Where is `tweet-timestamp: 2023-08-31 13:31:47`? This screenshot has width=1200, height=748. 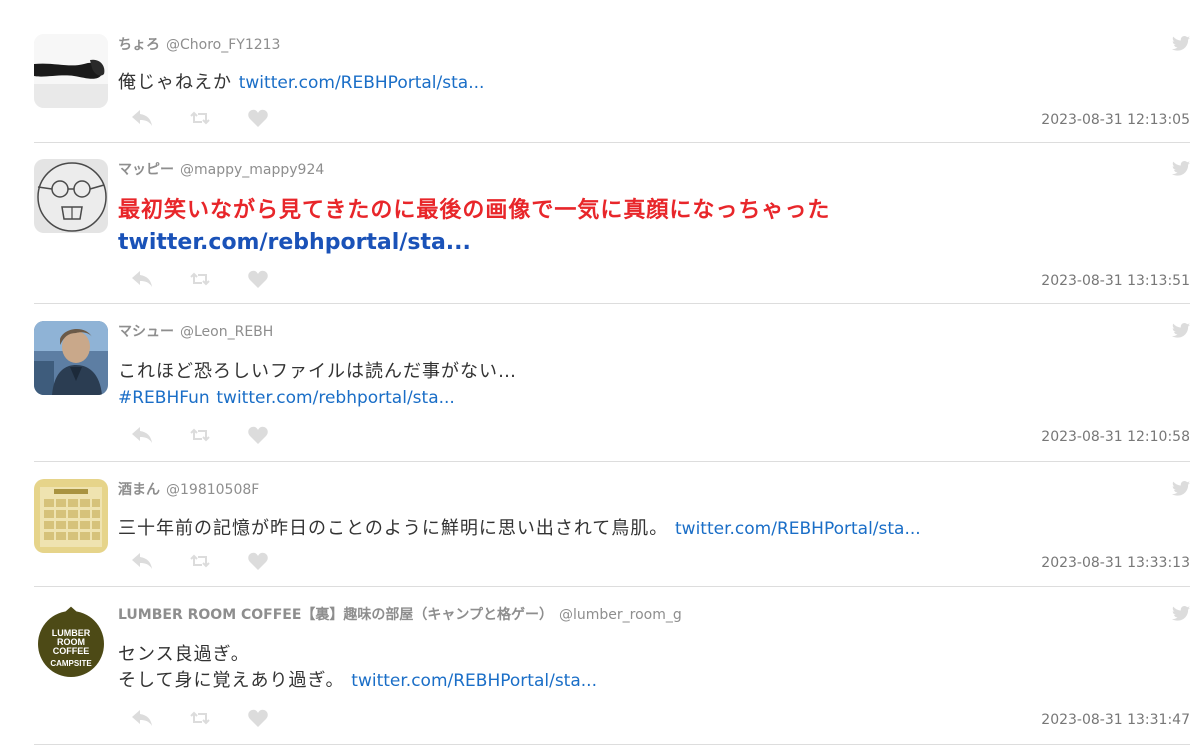
tweet-timestamp: 2023-08-31 13:31:47 is located at coordinates (1115, 720).